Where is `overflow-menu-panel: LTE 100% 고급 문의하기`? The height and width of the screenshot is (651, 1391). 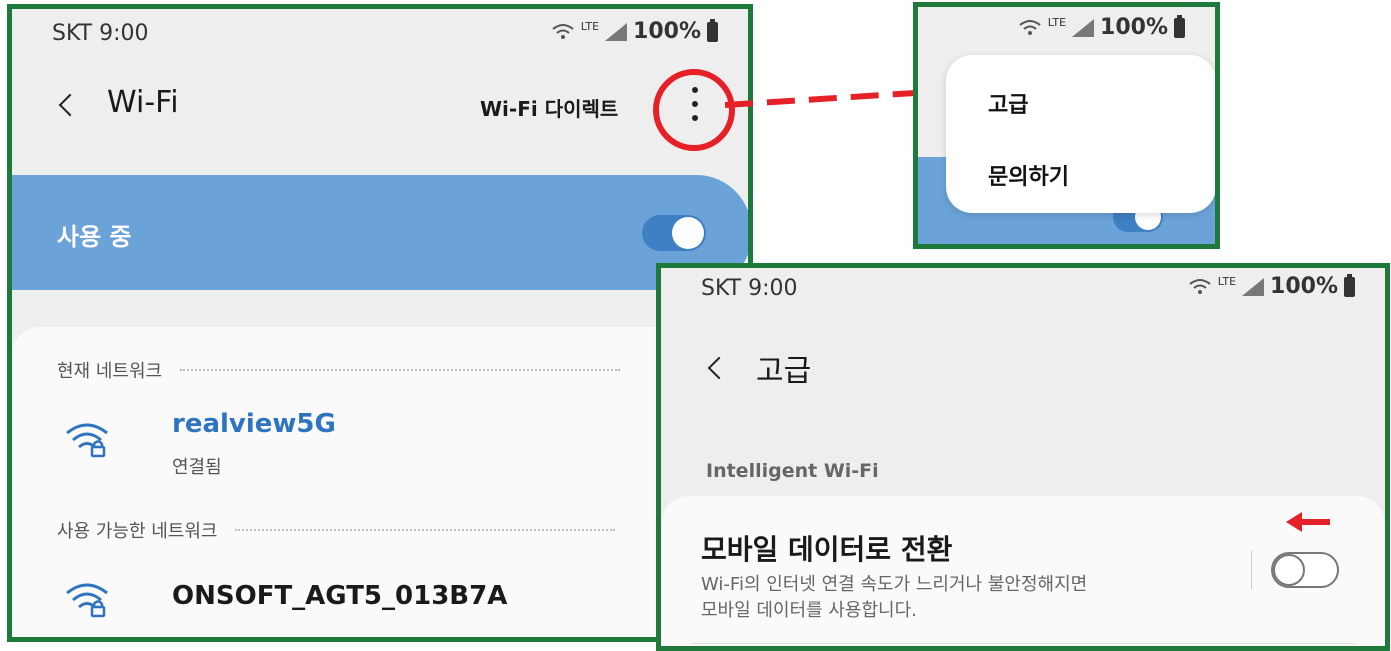
overflow-menu-panel: LTE 100% 고급 문의하기 is located at coordinates (1066, 125).